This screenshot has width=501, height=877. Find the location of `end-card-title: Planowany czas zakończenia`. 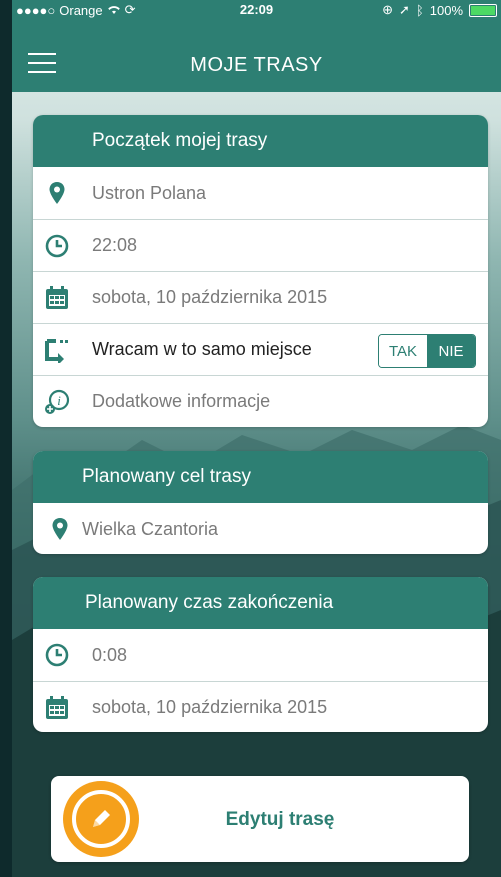

end-card-title: Planowany czas zakończenia is located at coordinates (260, 603).